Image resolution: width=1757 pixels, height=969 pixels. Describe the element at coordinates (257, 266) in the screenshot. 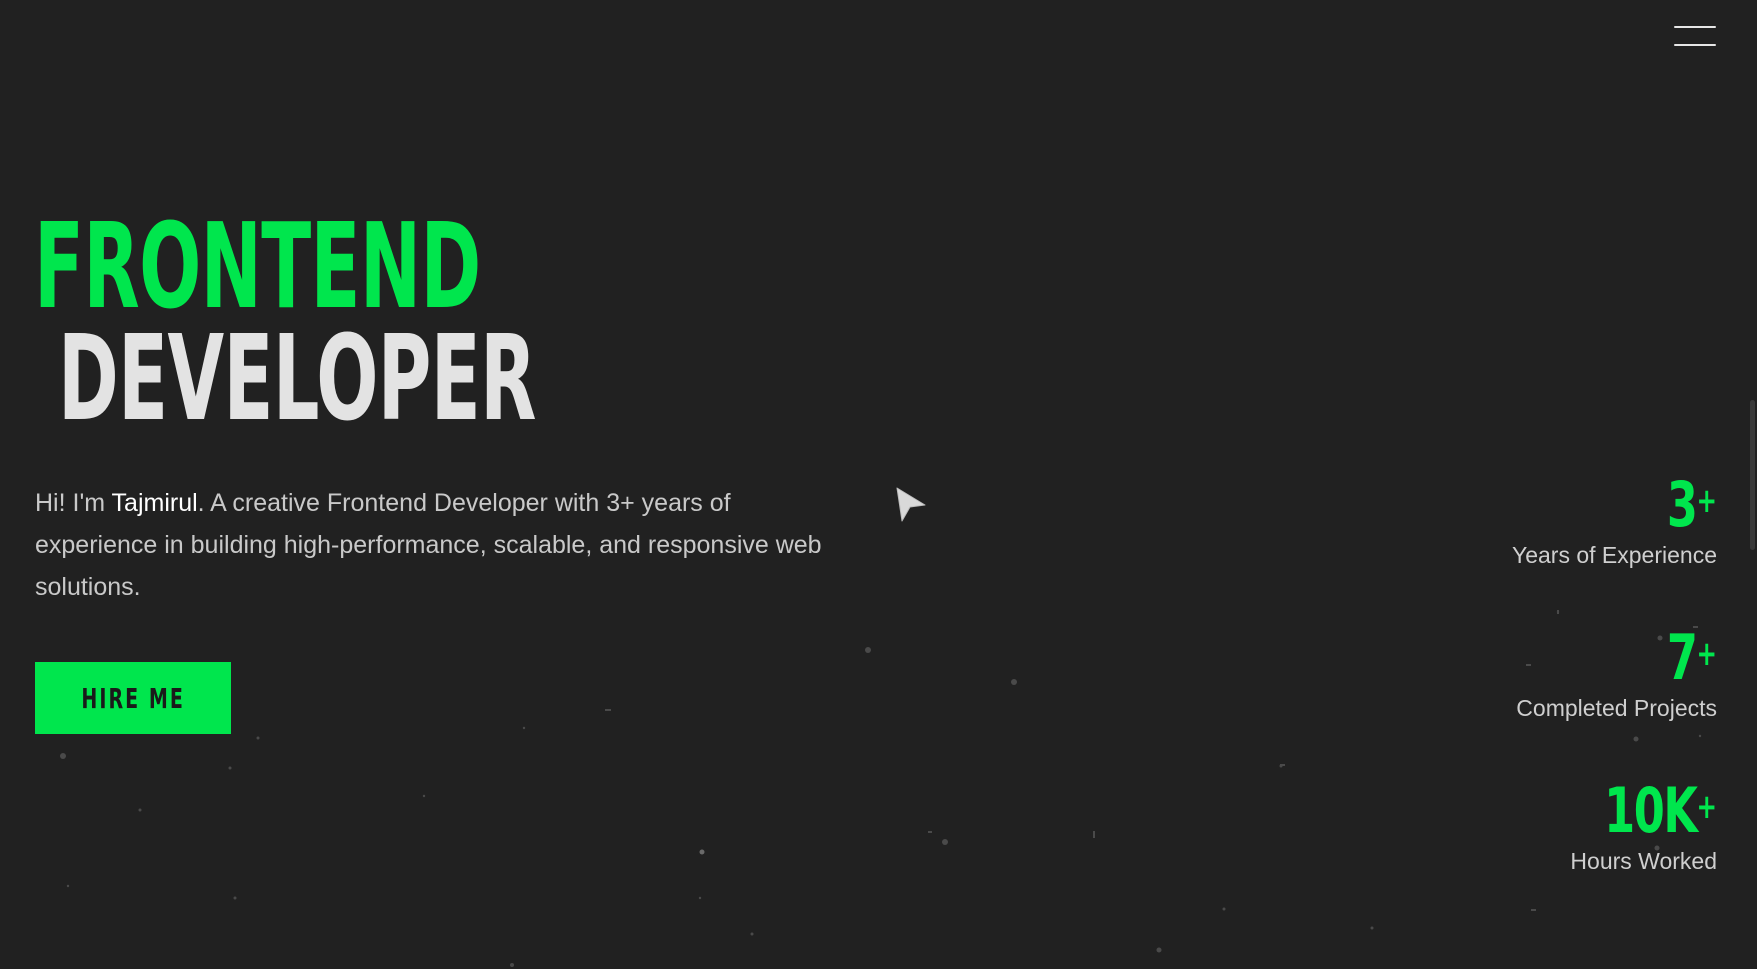

I see `hero-title-frontend: FRONTEND` at that location.